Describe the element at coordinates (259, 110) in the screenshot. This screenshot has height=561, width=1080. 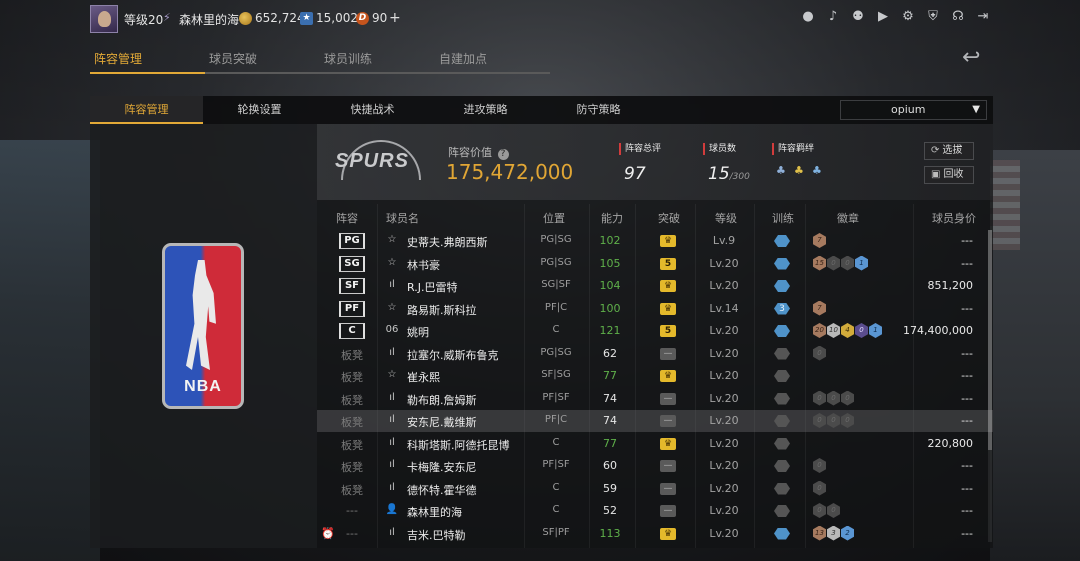
I see `subtab-rotation: 轮换设置` at that location.